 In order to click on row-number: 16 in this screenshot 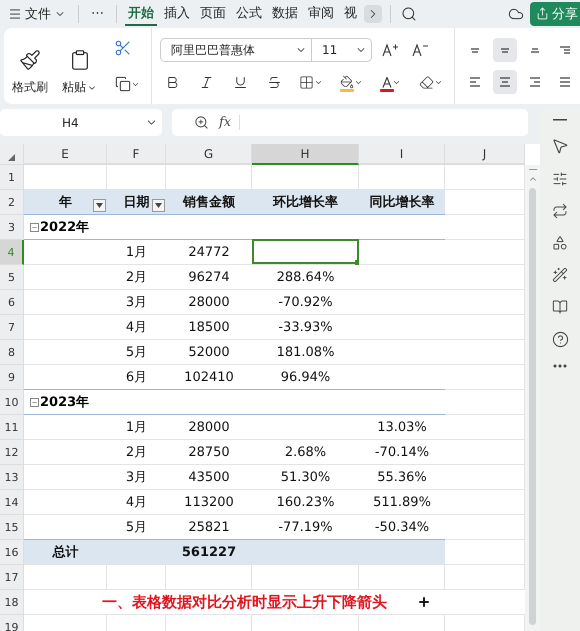, I will do `click(12, 552)`.